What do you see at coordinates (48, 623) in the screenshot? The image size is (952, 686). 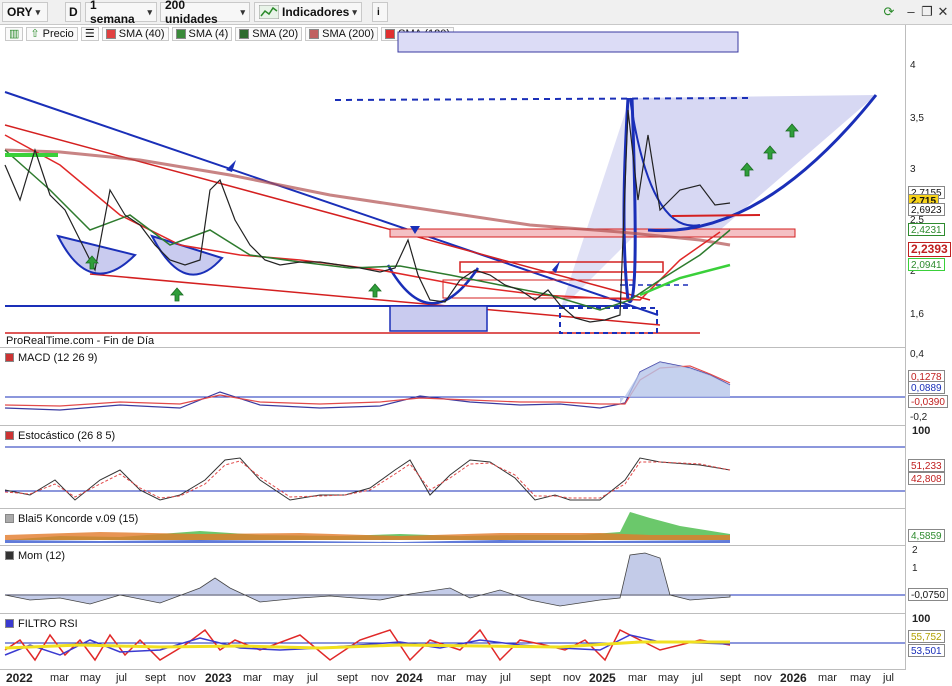 I see `rsi-title-label: FILTRO RSI` at bounding box center [48, 623].